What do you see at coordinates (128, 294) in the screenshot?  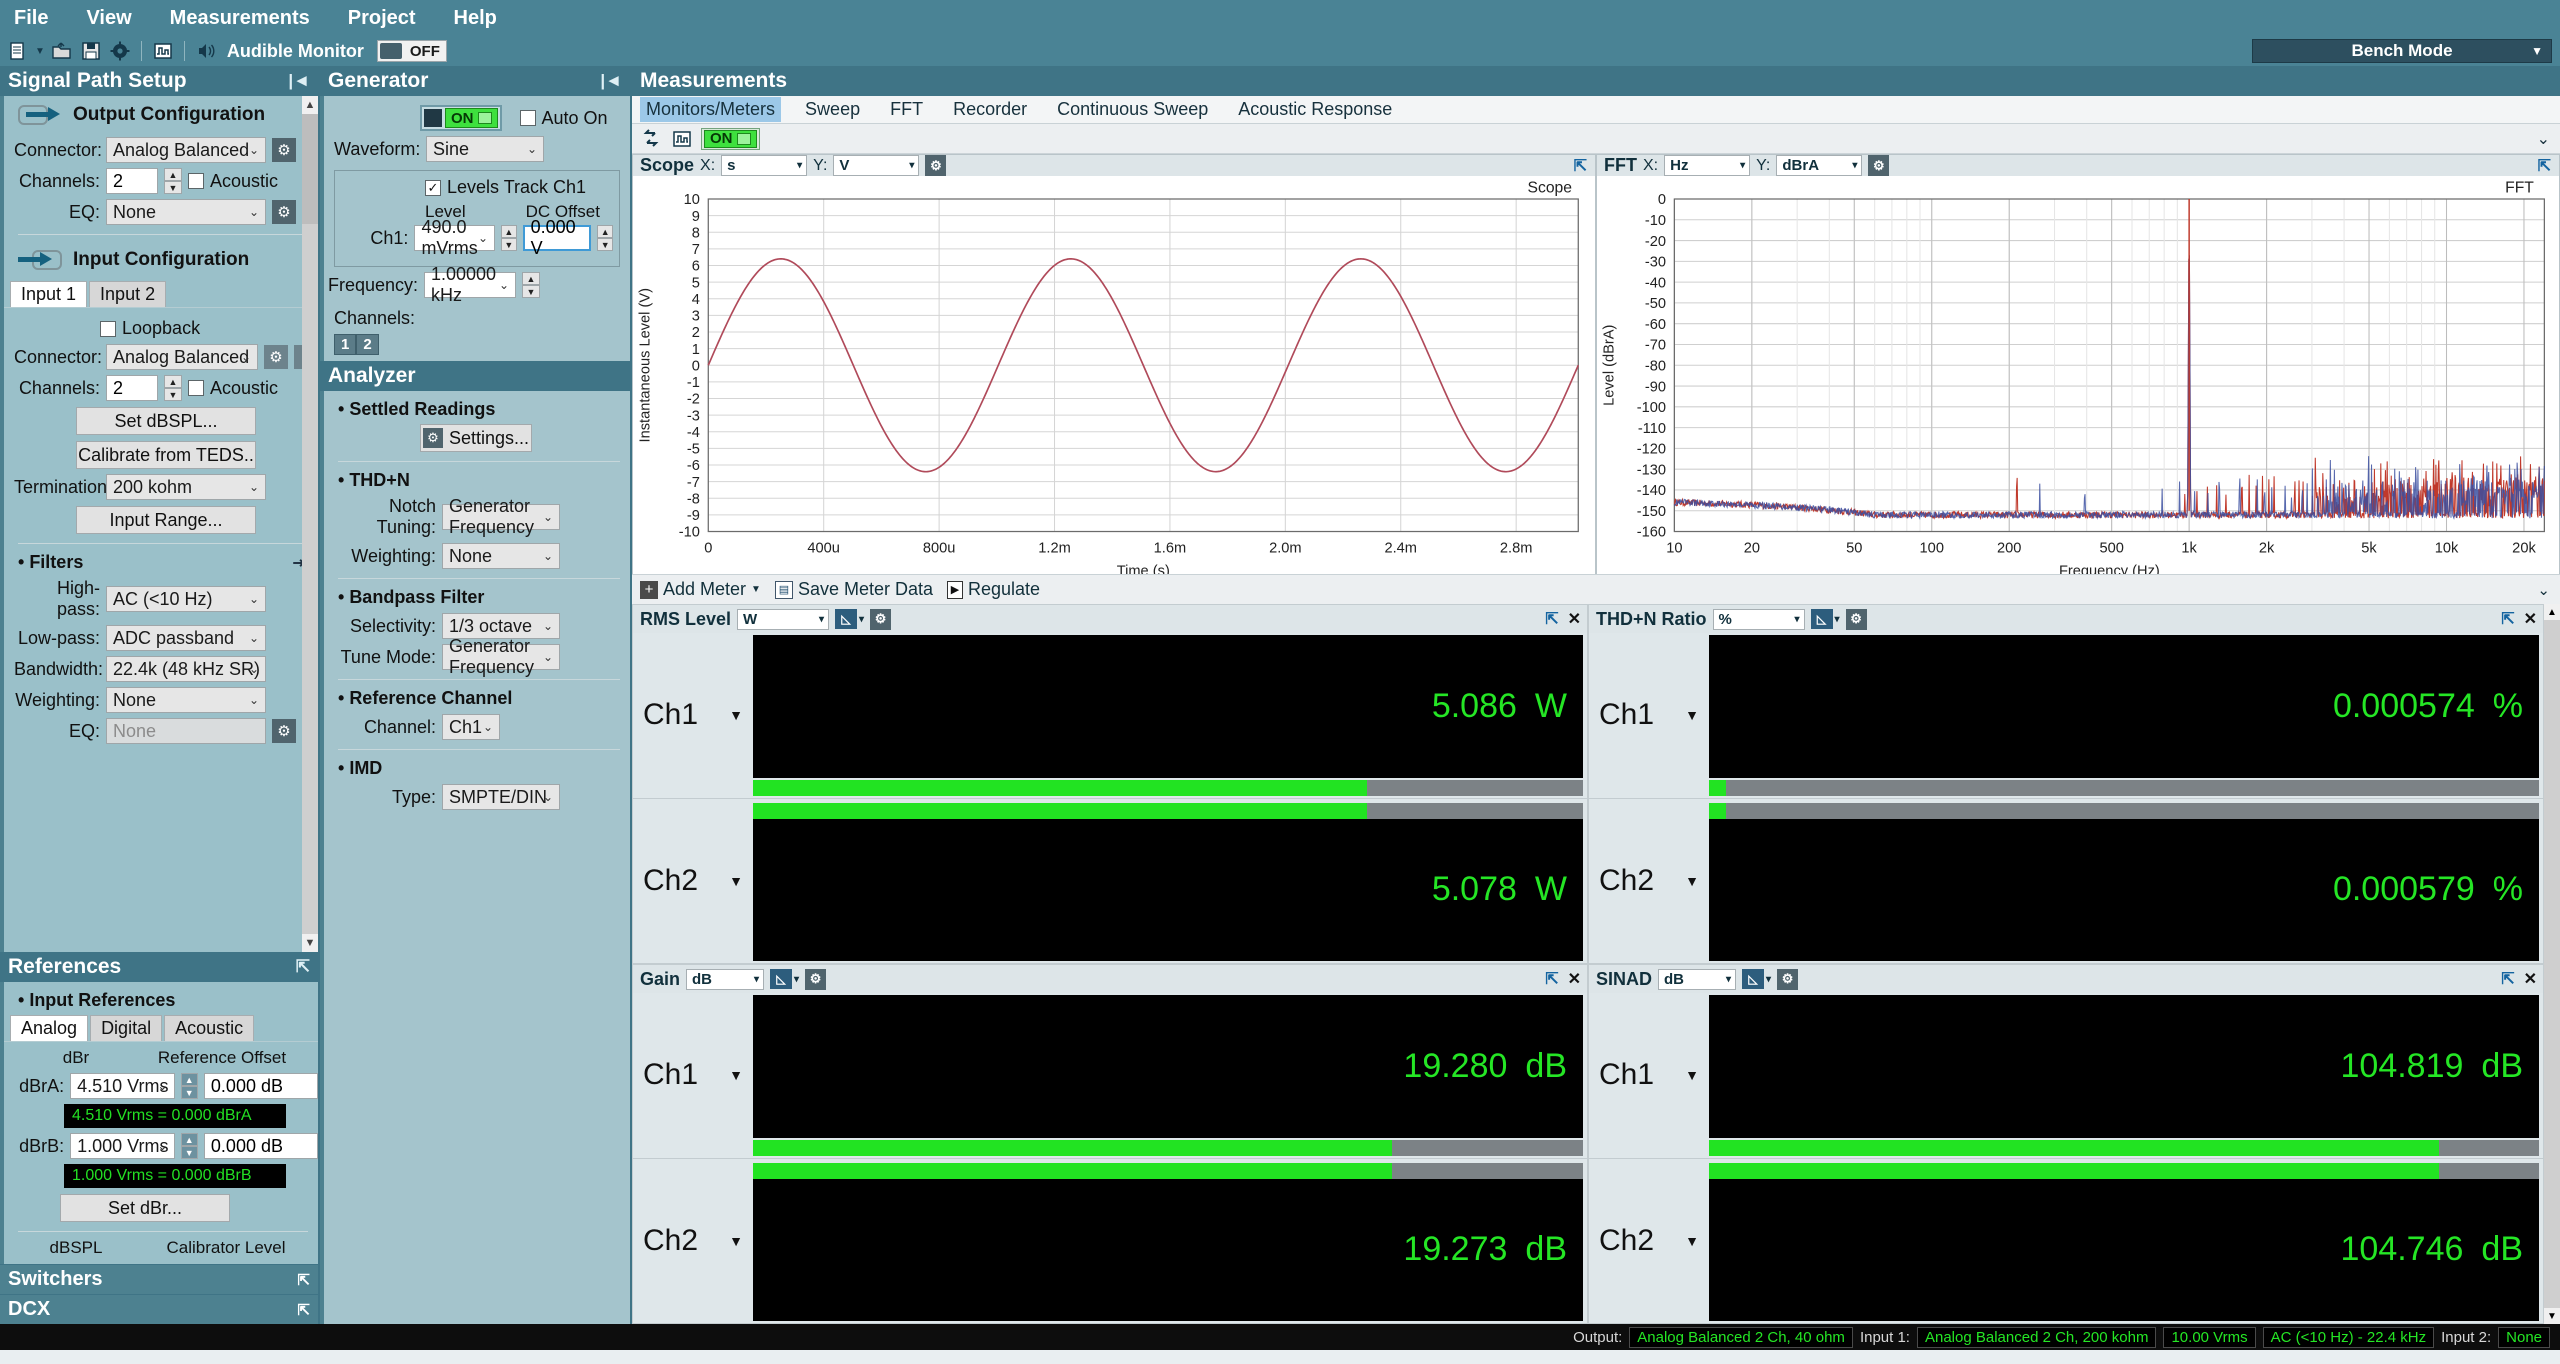 I see `tab-input-2: Input 2` at bounding box center [128, 294].